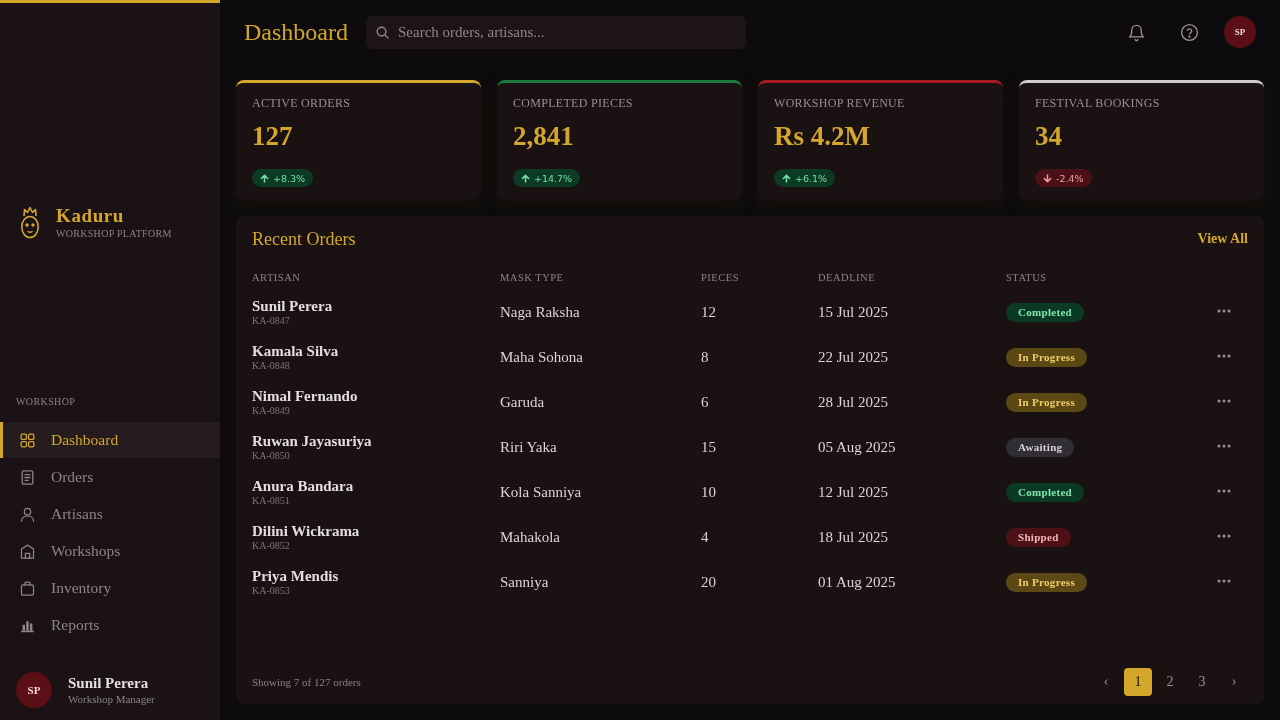 Image resolution: width=1280 pixels, height=720 pixels. I want to click on help-icon, so click(1189, 32).